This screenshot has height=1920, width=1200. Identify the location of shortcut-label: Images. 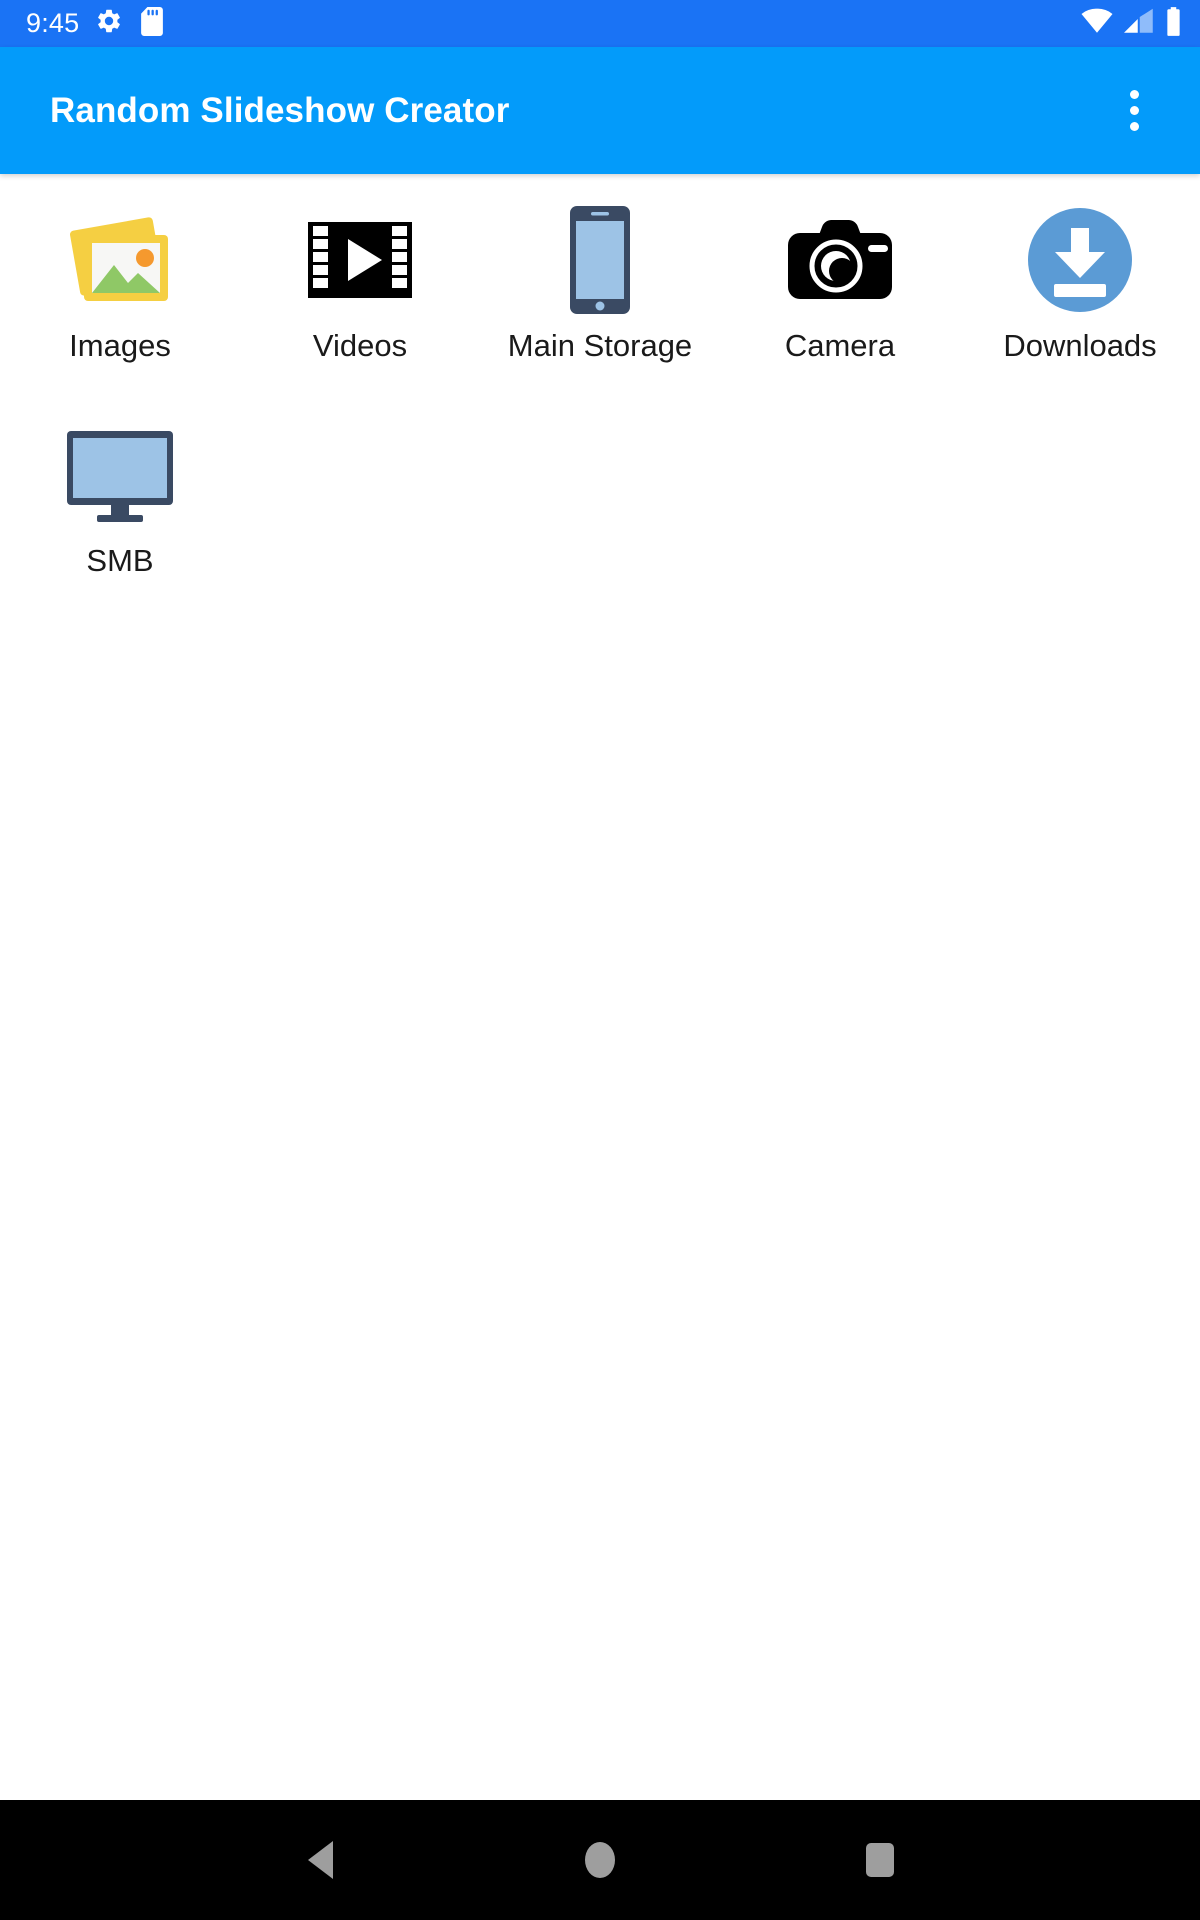
(120, 345).